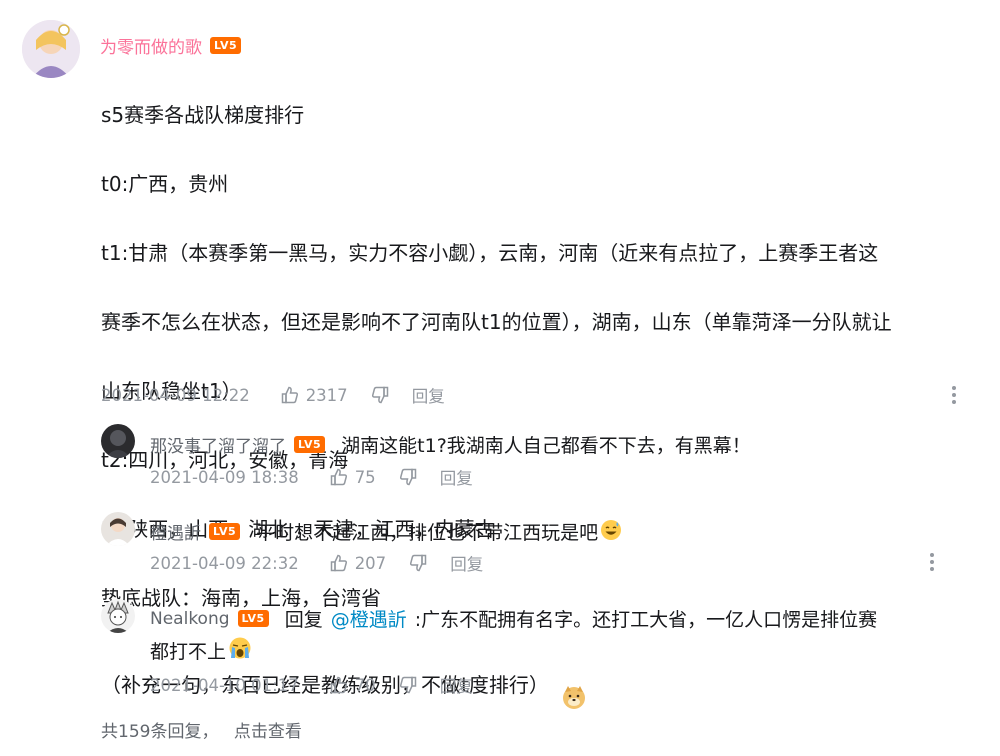  Describe the element at coordinates (955, 396) in the screenshot. I see `main-more-icon` at that location.